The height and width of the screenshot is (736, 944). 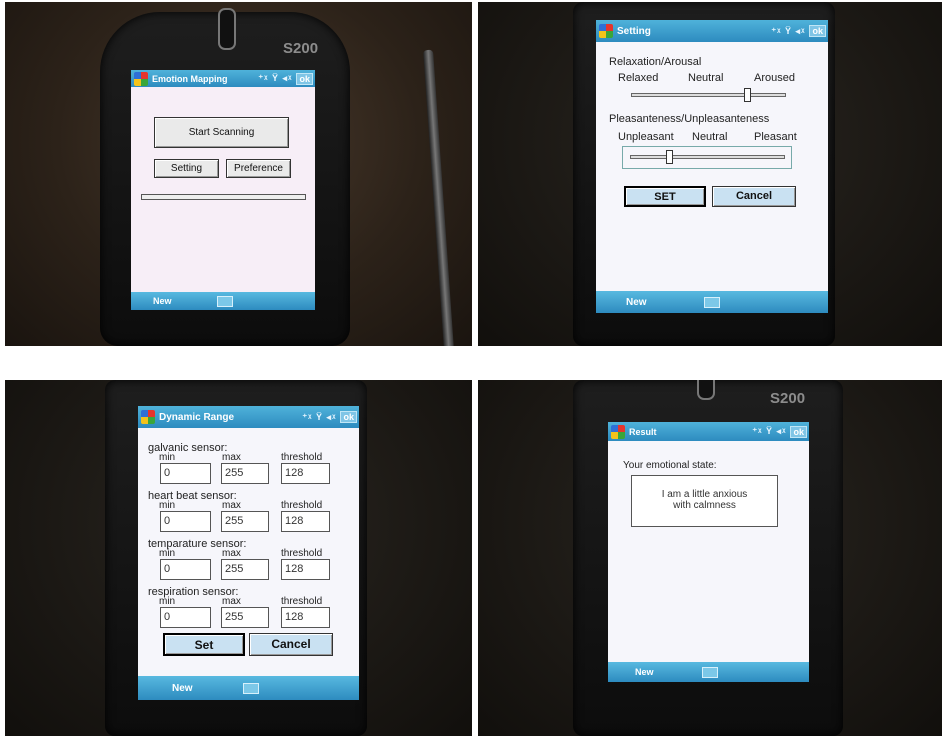 I want to click on pleasantness-label: Pleasanteness/Unpleasanteness, so click(x=689, y=119).